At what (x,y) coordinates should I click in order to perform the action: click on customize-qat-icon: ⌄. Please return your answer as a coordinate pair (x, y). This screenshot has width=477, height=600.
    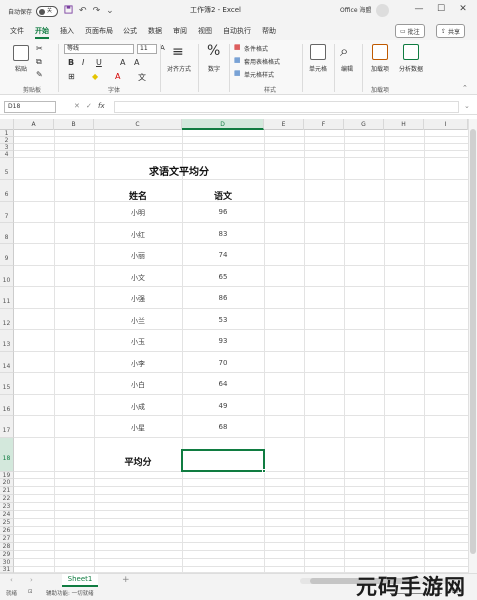
    Looking at the image, I should click on (110, 11).